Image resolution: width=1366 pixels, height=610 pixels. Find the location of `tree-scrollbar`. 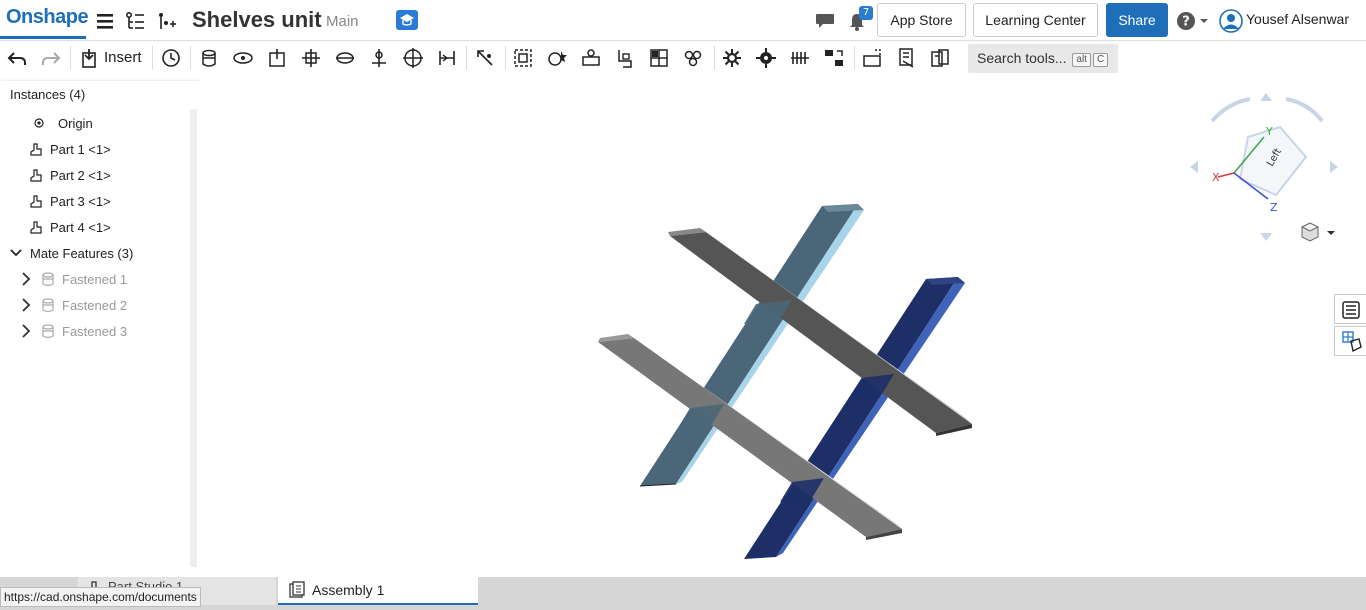

tree-scrollbar is located at coordinates (193, 338).